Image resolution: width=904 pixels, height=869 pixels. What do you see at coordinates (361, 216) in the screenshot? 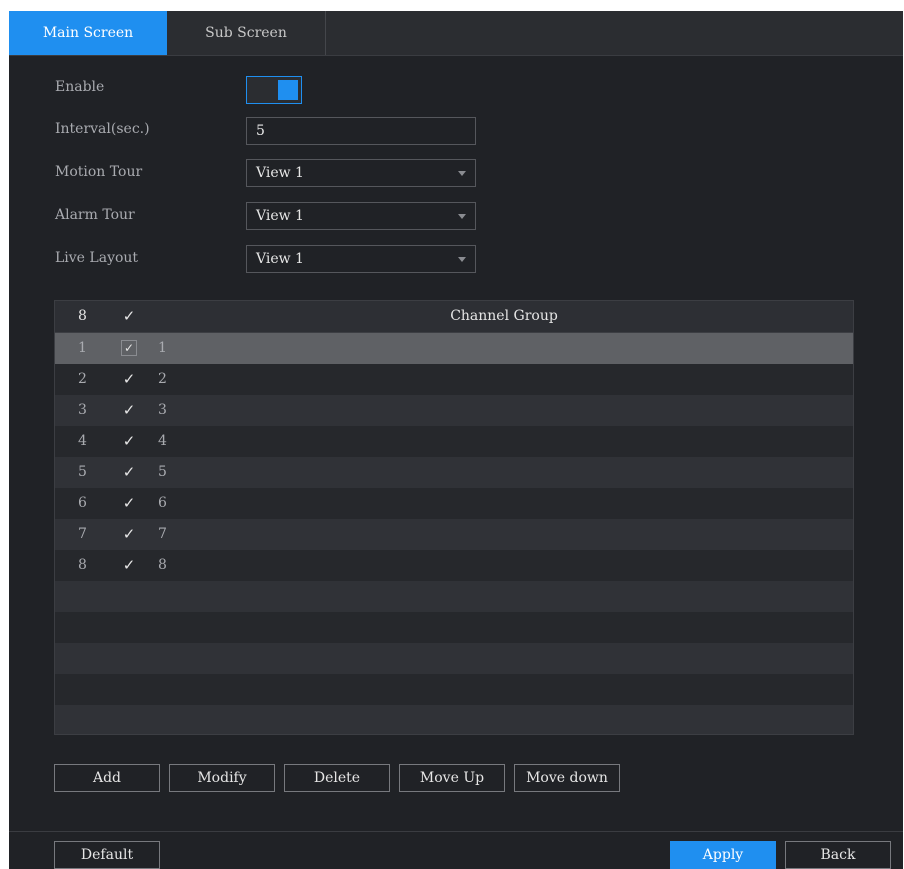
I see `alarm-tour-select: View 1` at bounding box center [361, 216].